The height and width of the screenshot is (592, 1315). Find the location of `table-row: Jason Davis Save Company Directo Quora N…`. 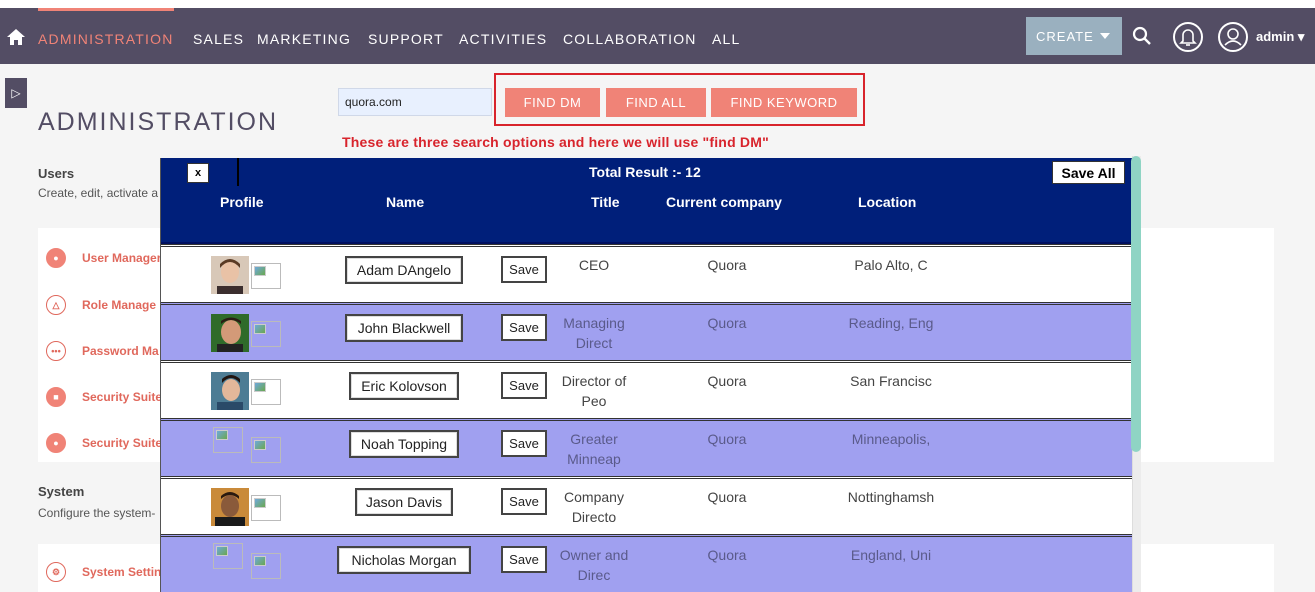

table-row: Jason Davis Save Company Directo Quora N… is located at coordinates (647, 505).